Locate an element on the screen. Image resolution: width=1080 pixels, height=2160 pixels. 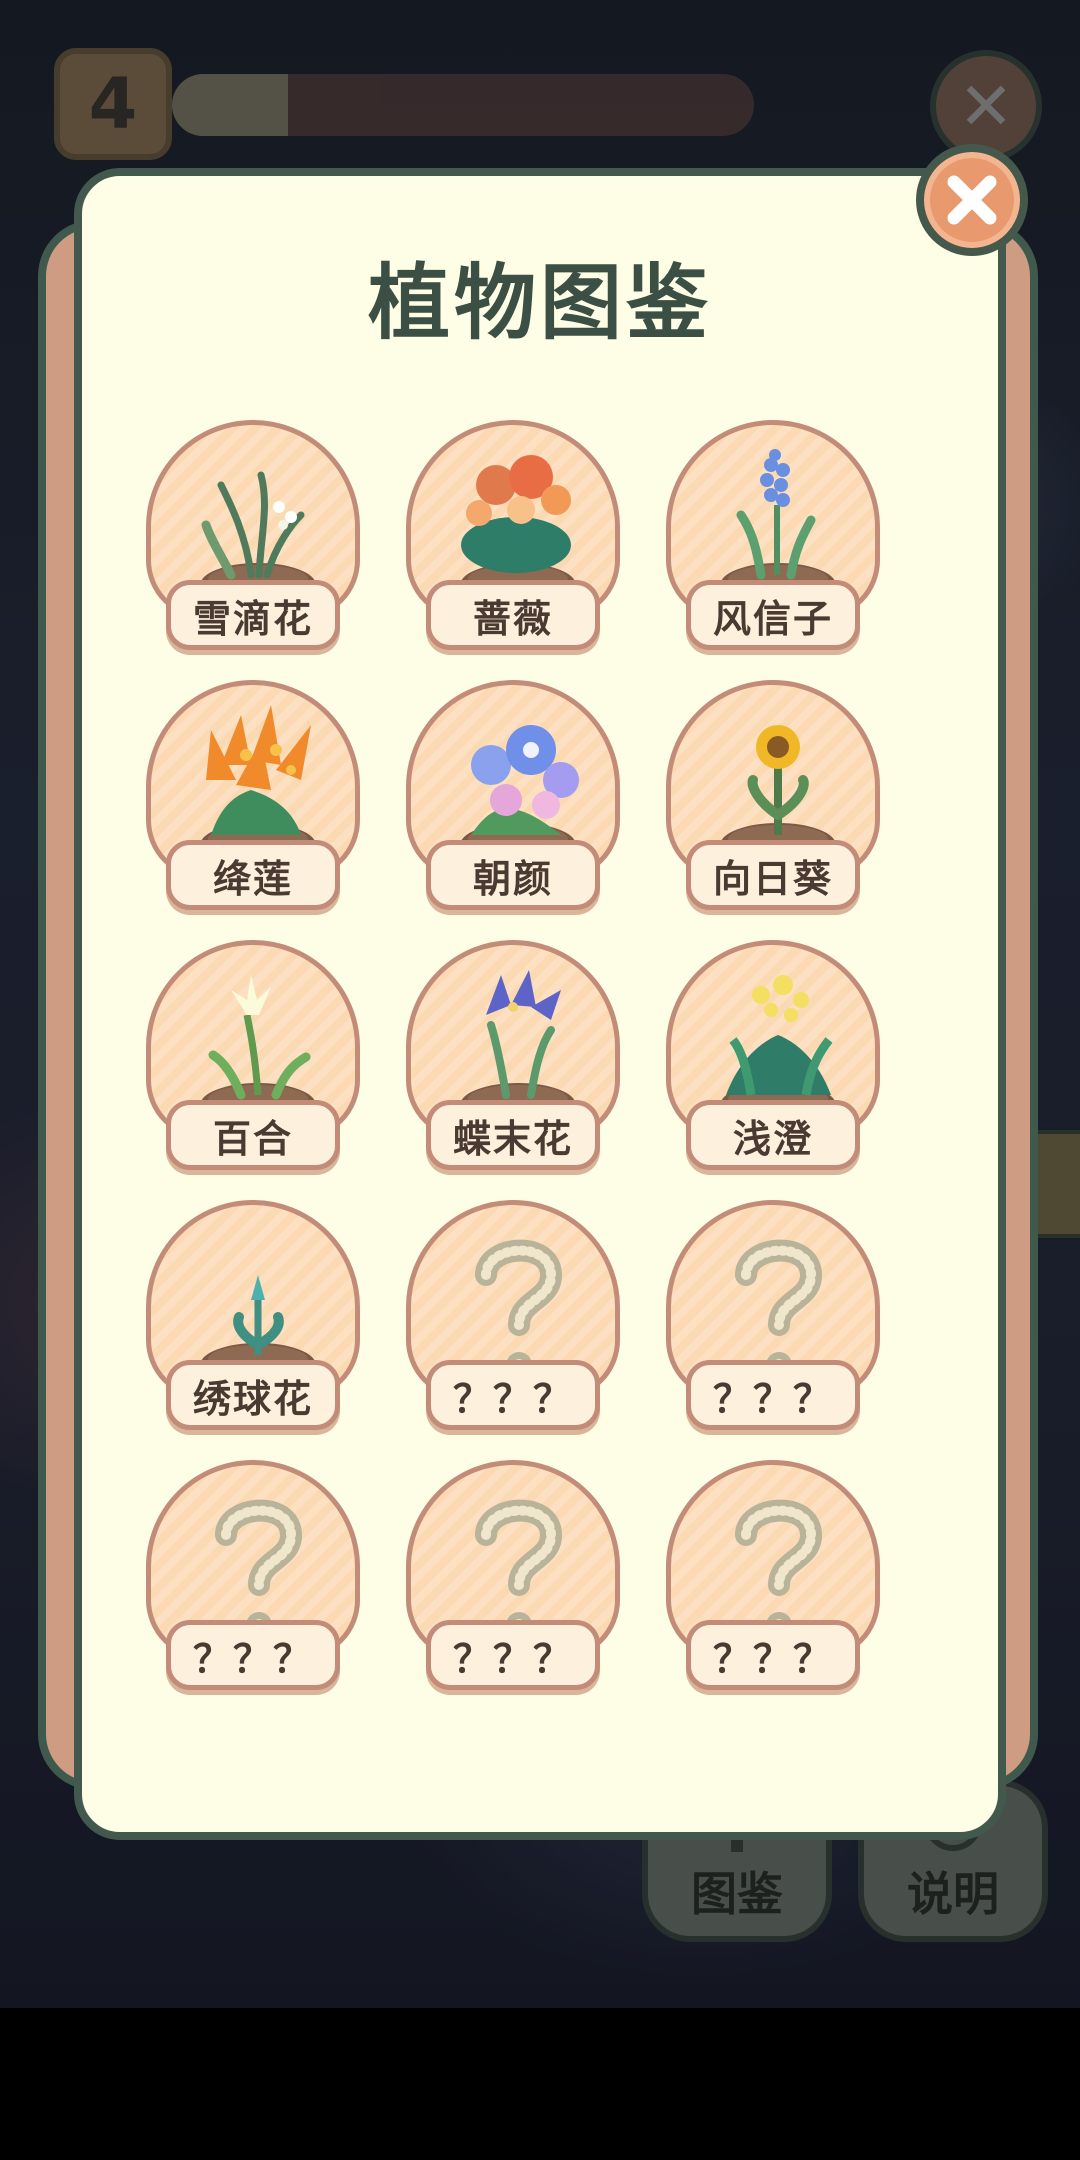
plant-card: 雪滴花 is located at coordinates (253, 536).